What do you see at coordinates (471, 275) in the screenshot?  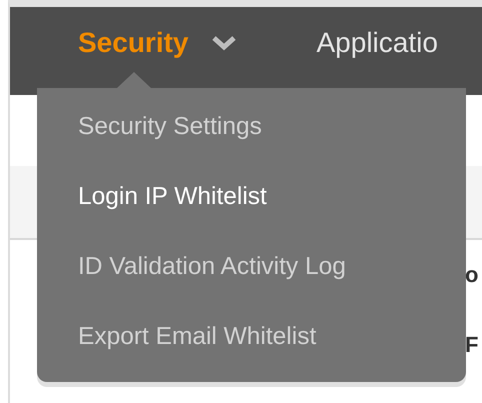 I see `row-text: o` at bounding box center [471, 275].